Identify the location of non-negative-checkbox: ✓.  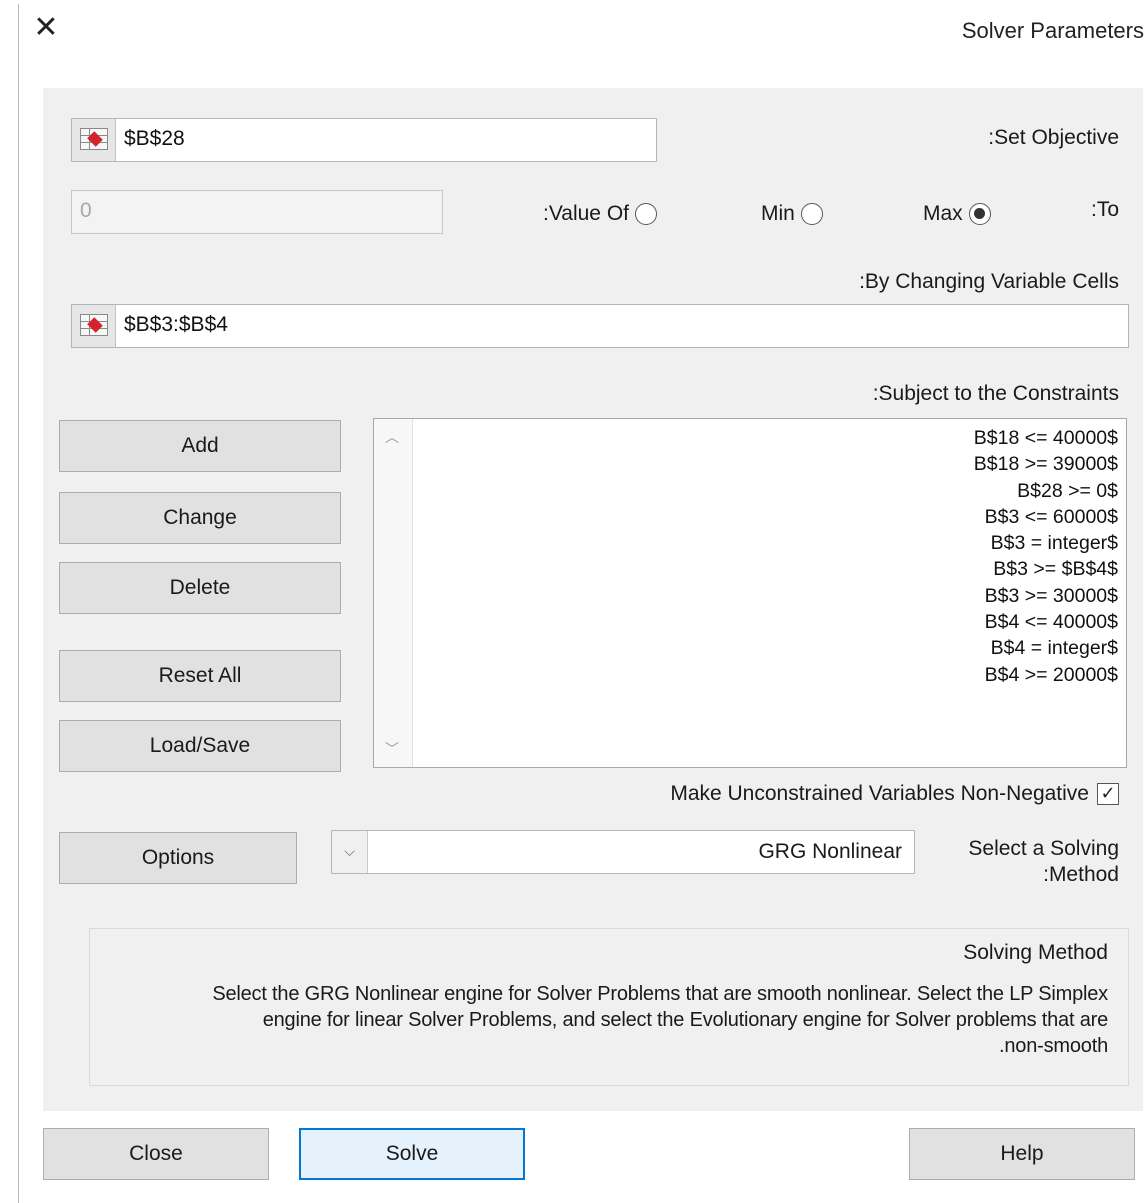
(1108, 794).